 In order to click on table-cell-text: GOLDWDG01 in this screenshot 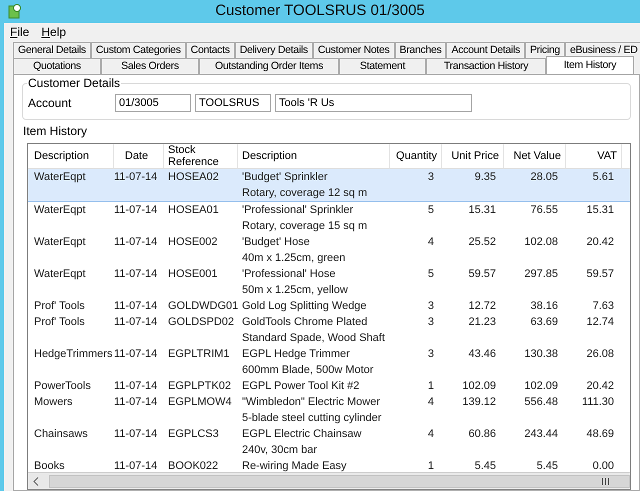, I will do `click(202, 306)`.